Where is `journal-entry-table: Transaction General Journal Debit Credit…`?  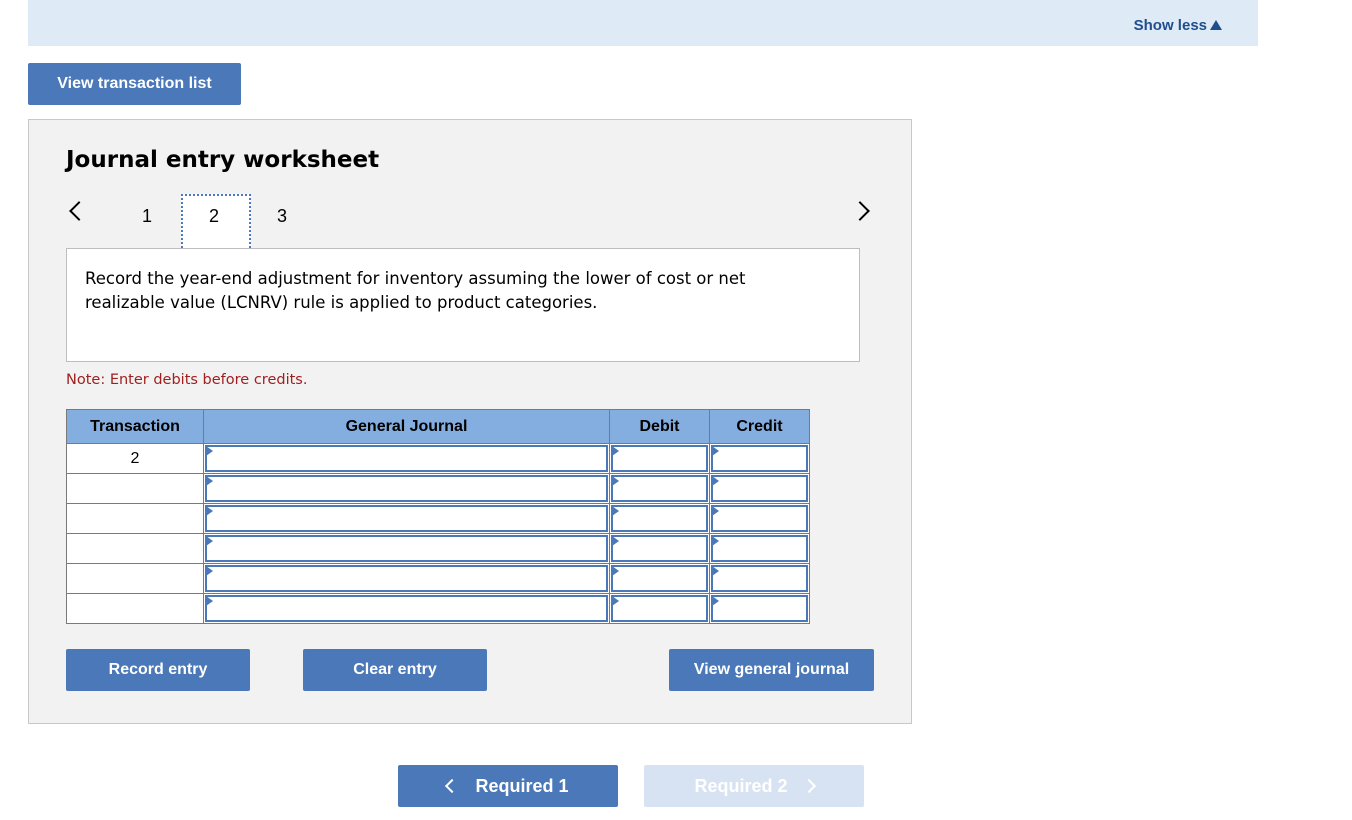 journal-entry-table: Transaction General Journal Debit Credit… is located at coordinates (438, 516).